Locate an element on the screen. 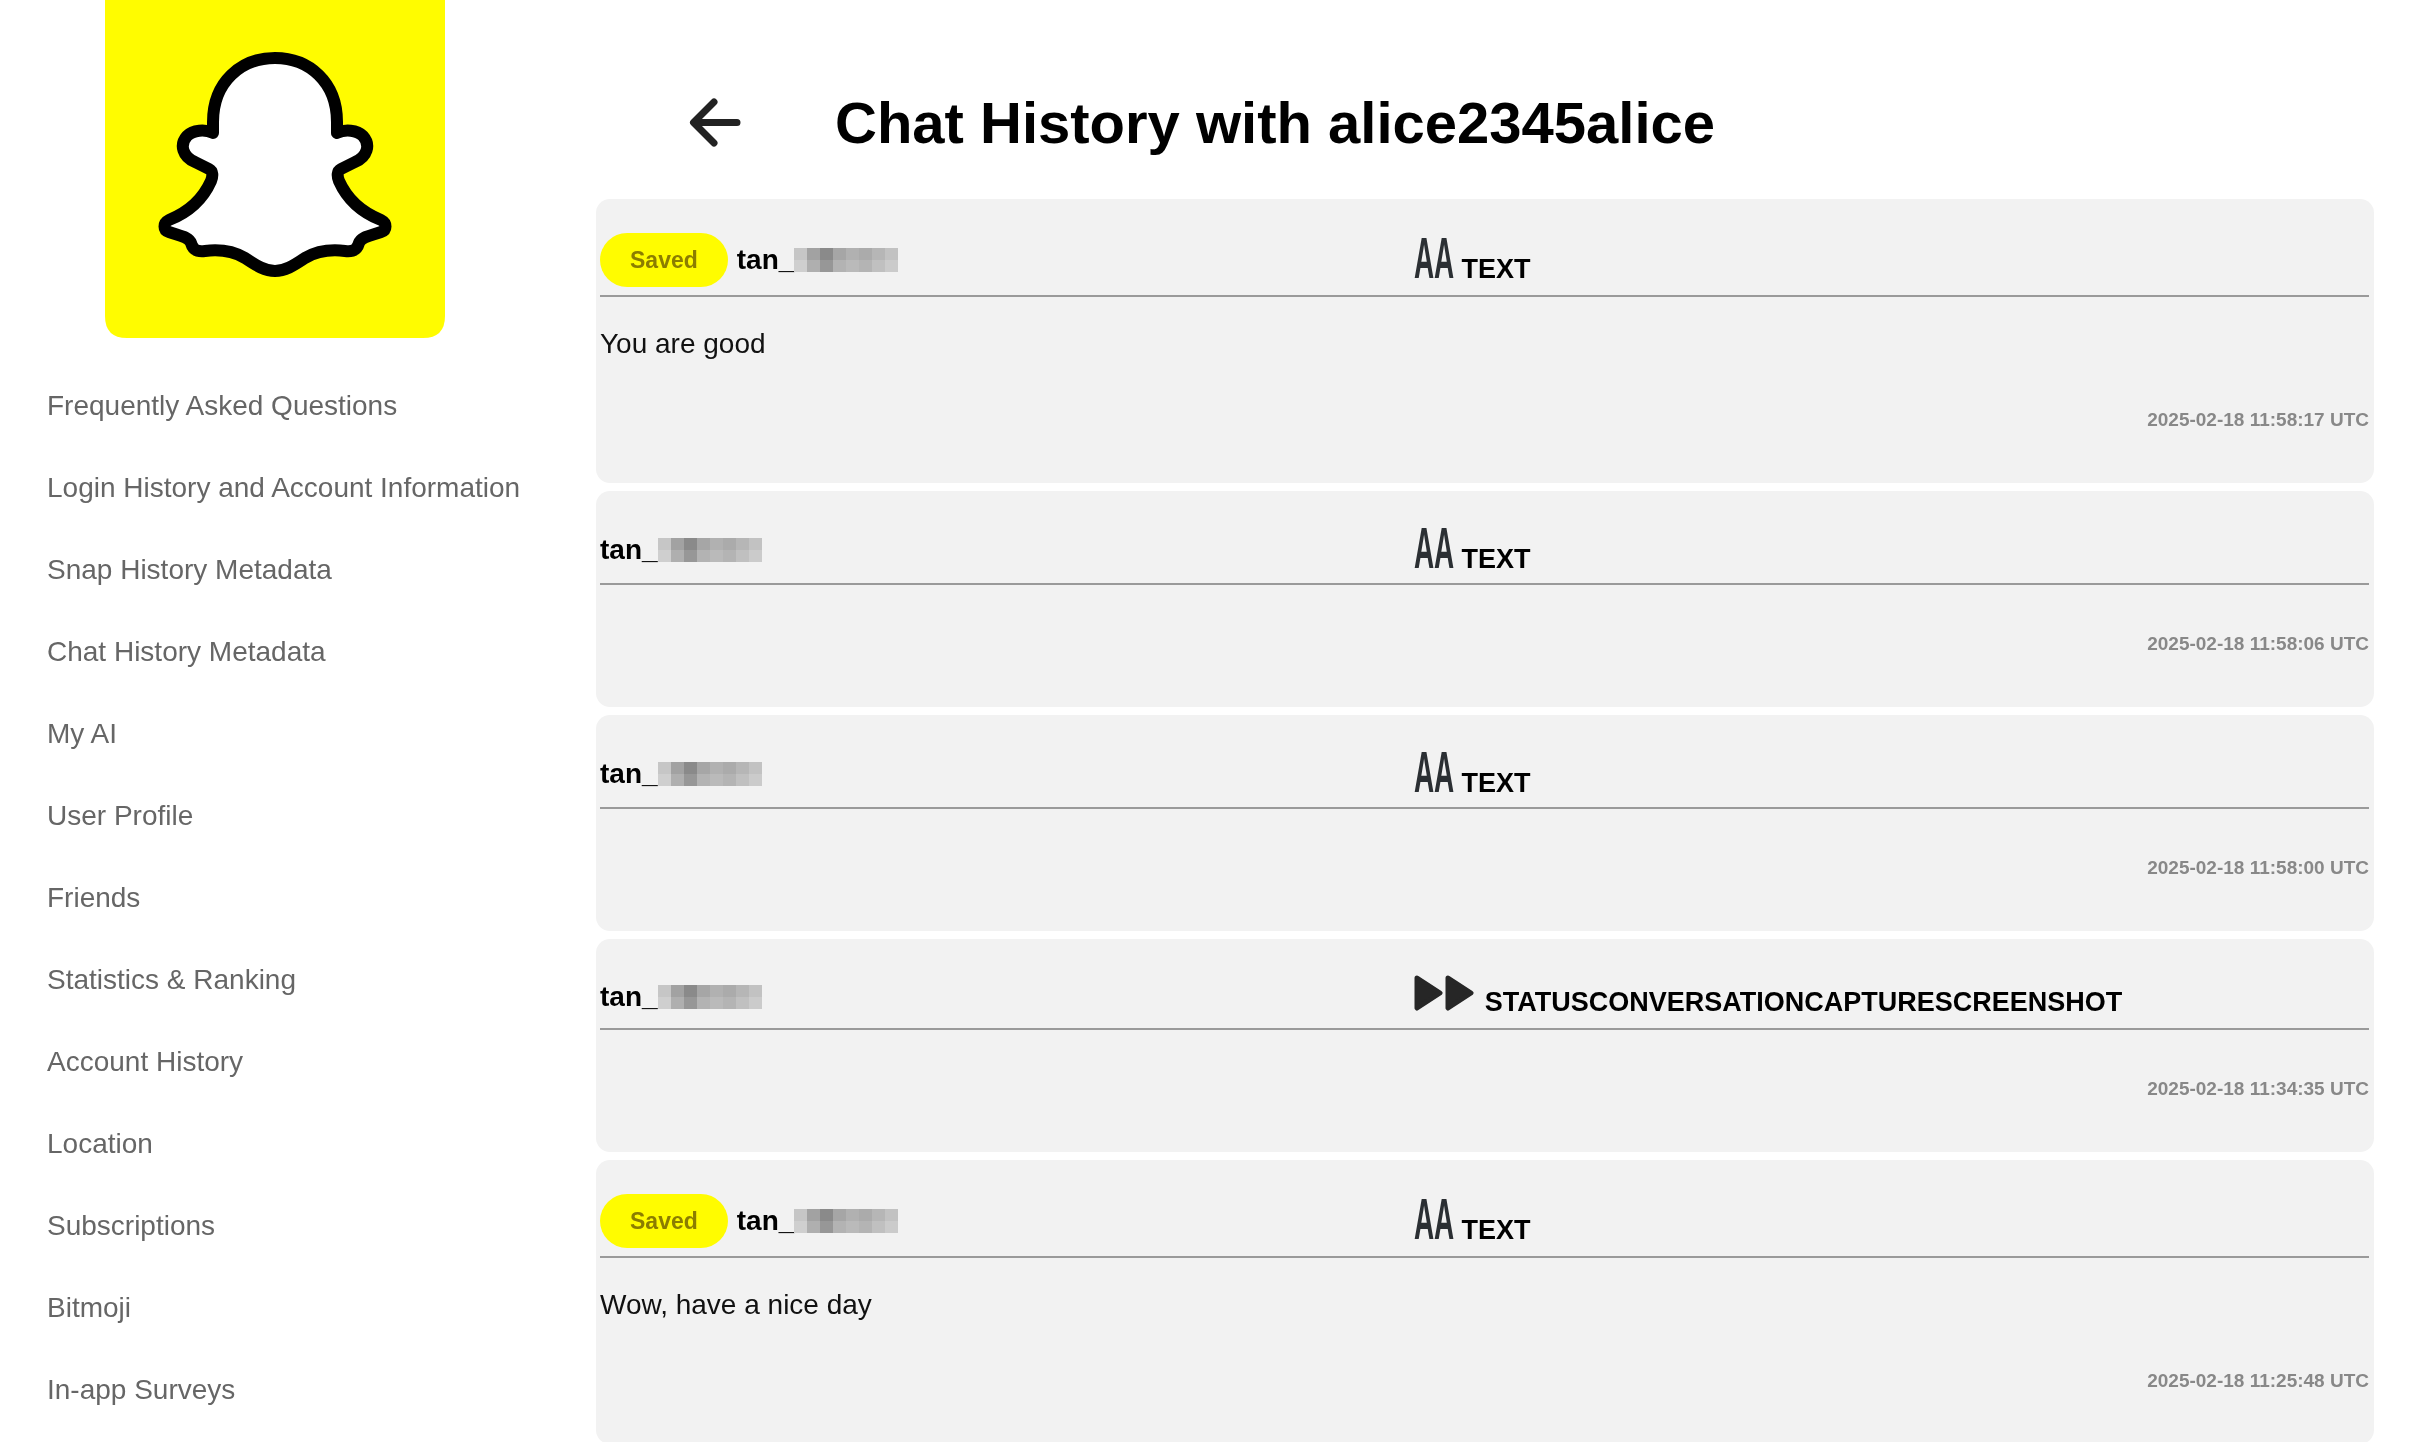  message-text: Wow, have a nice day is located at coordinates (736, 1305).